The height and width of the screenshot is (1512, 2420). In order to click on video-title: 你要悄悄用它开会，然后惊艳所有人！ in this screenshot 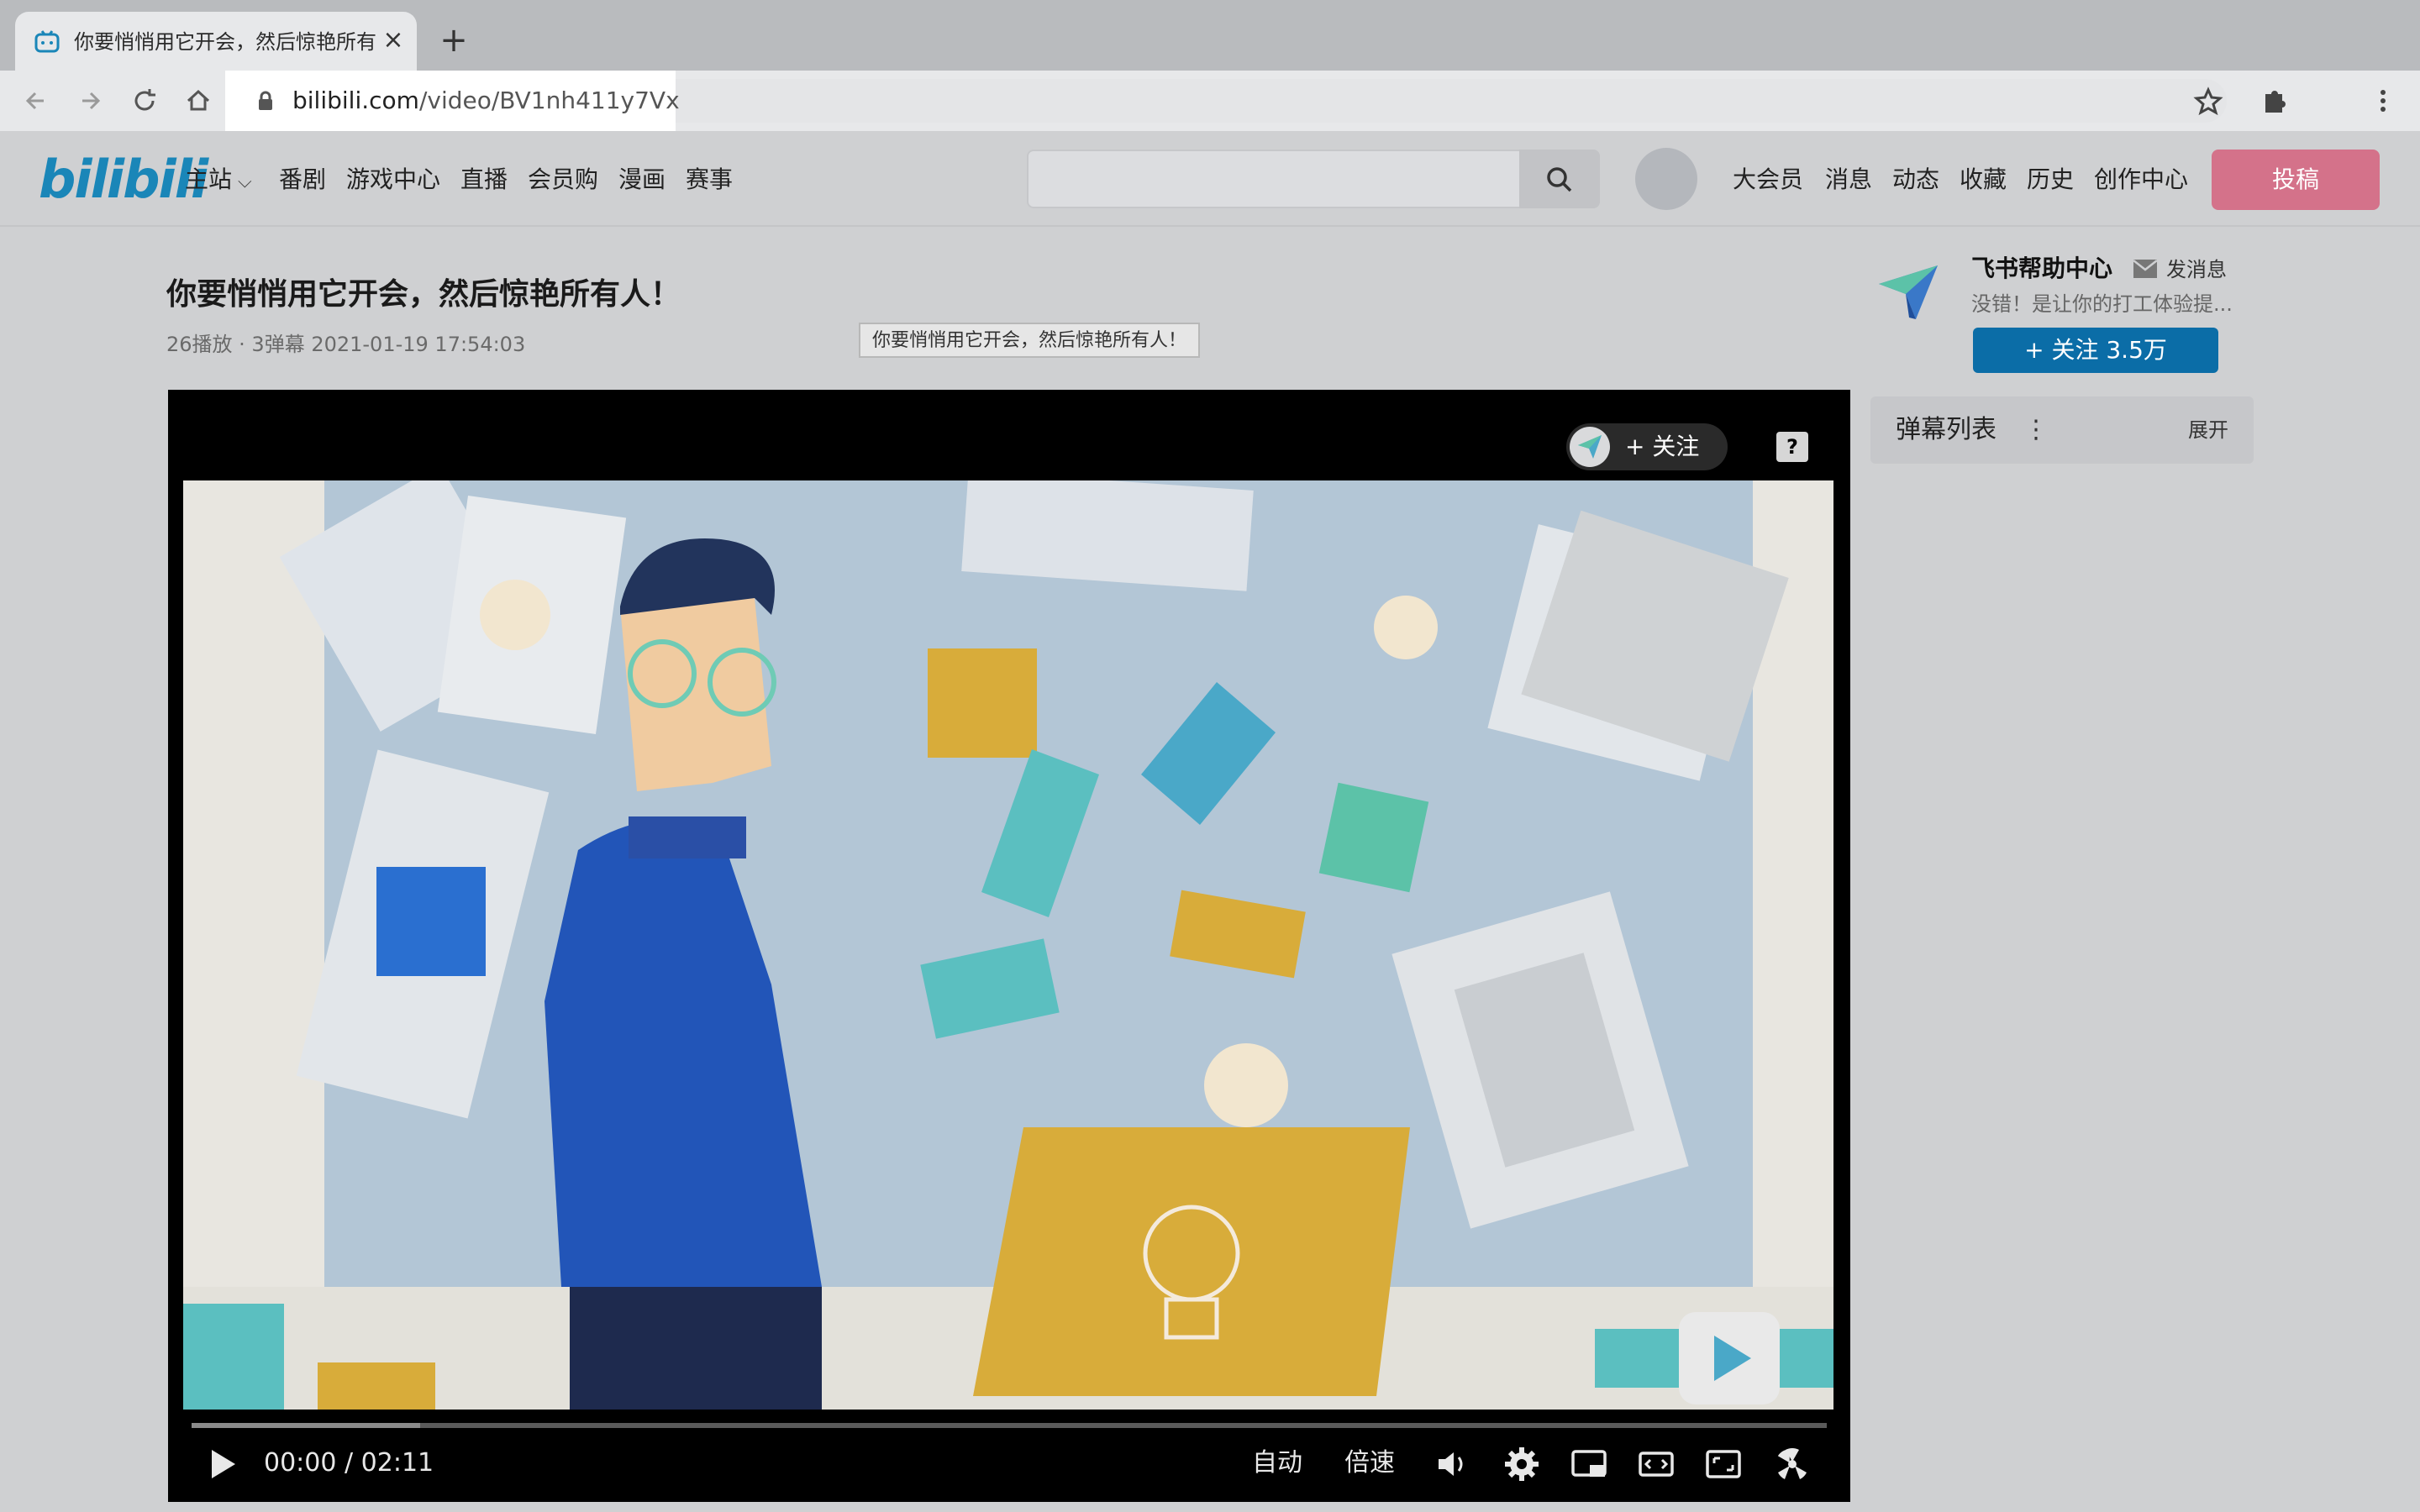, I will do `click(423, 294)`.